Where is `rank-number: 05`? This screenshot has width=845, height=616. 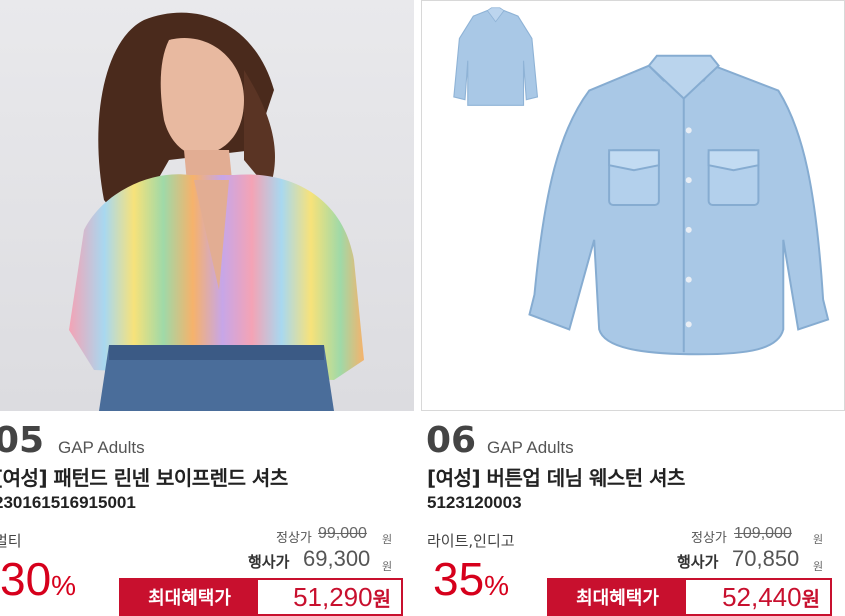
rank-number: 05 is located at coordinates (22, 440).